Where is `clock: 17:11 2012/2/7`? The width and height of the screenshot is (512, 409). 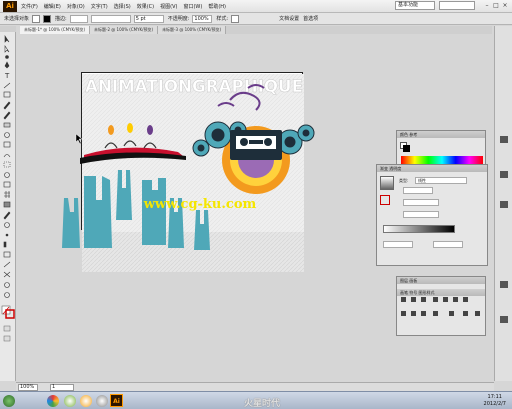 clock: 17:11 2012/2/7 is located at coordinates (495, 401).